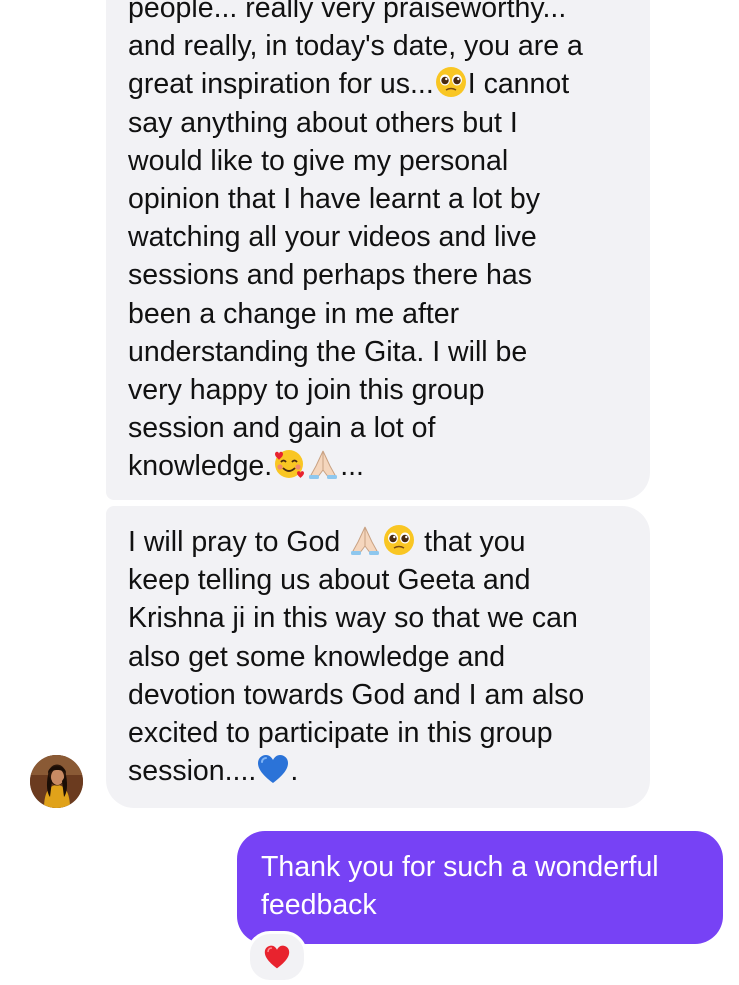 This screenshot has height=985, width=739. What do you see at coordinates (282, 428) in the screenshot?
I see `message-line: session and gain a lot of` at bounding box center [282, 428].